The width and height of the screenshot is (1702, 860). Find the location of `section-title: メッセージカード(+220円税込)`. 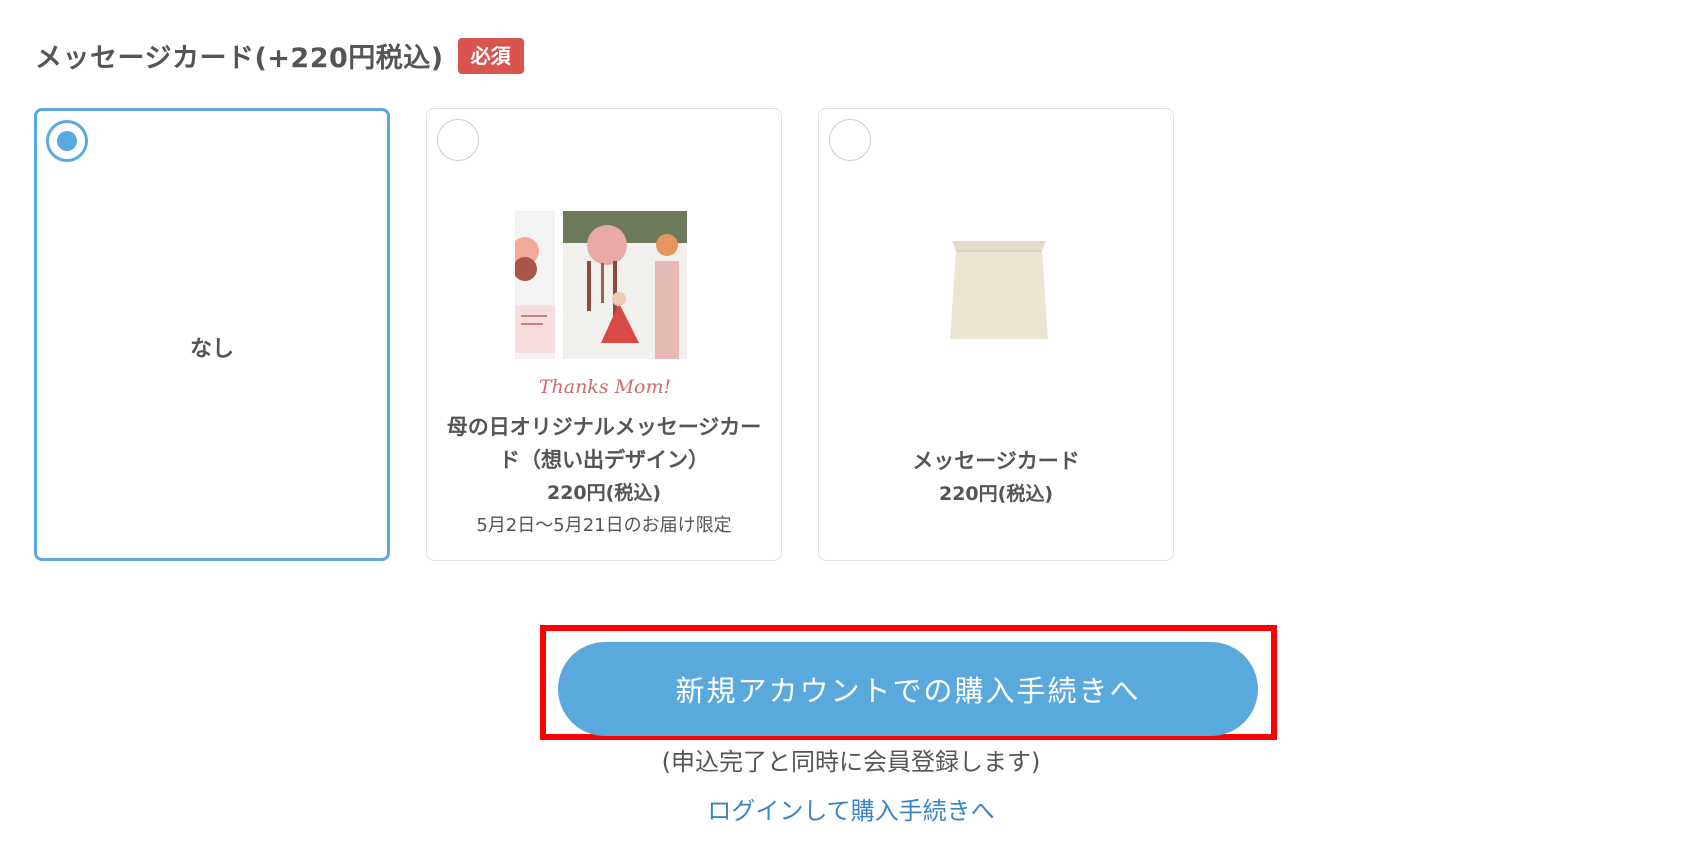

section-title: メッセージカード(+220円税込) is located at coordinates (239, 58).